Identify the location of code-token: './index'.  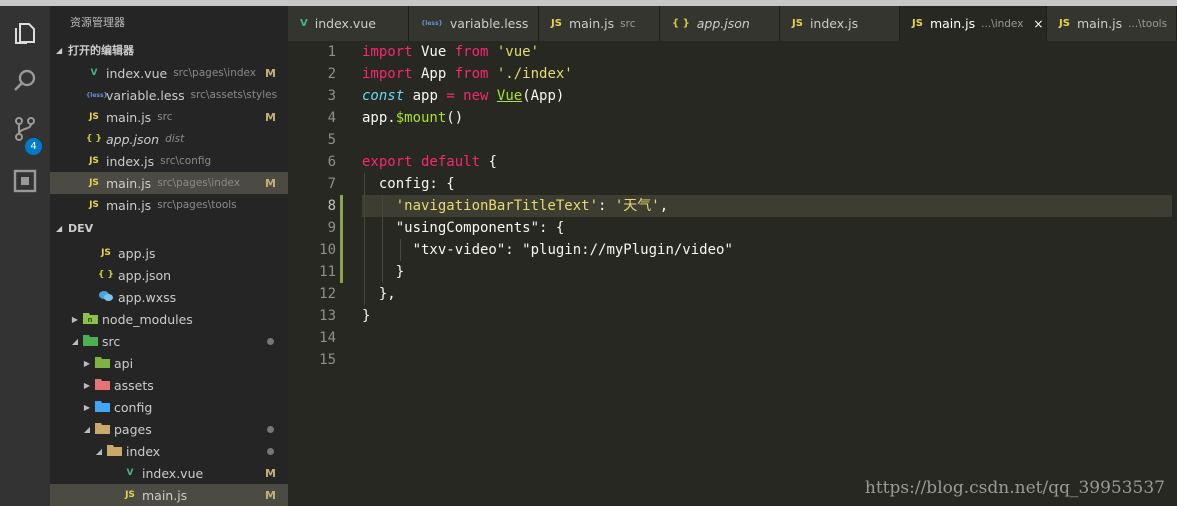
(530, 74).